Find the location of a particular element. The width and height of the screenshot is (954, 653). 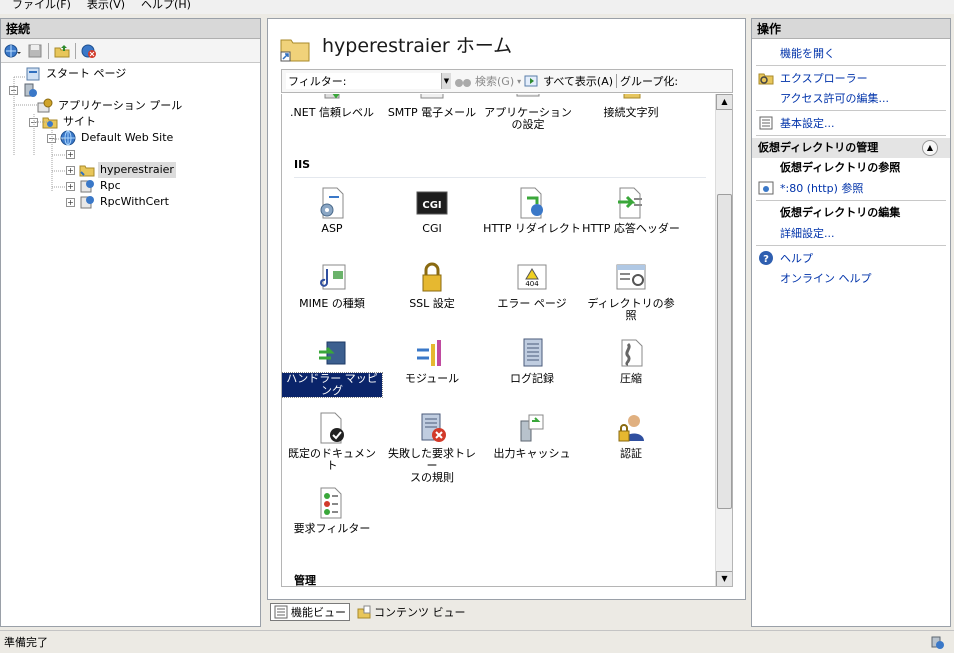

scroll-up-icon: ▲ is located at coordinates (724, 102).